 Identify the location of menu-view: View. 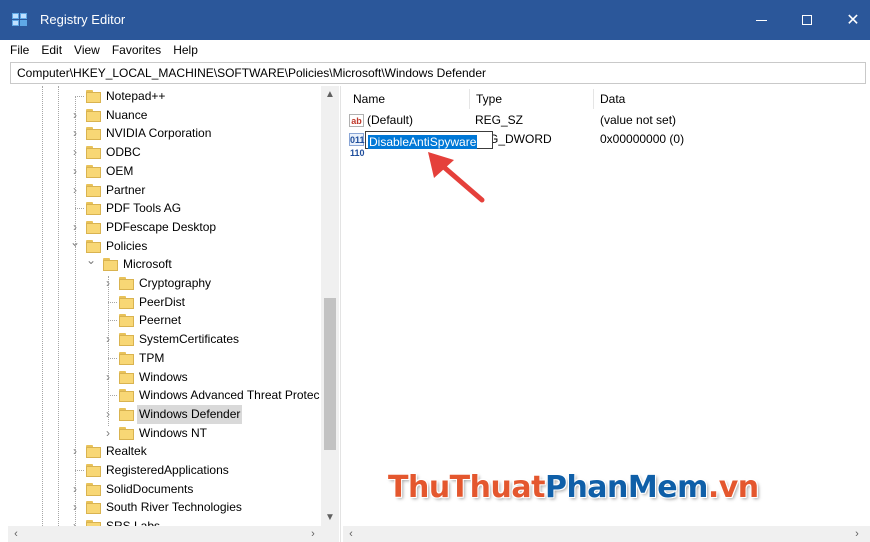
(87, 50).